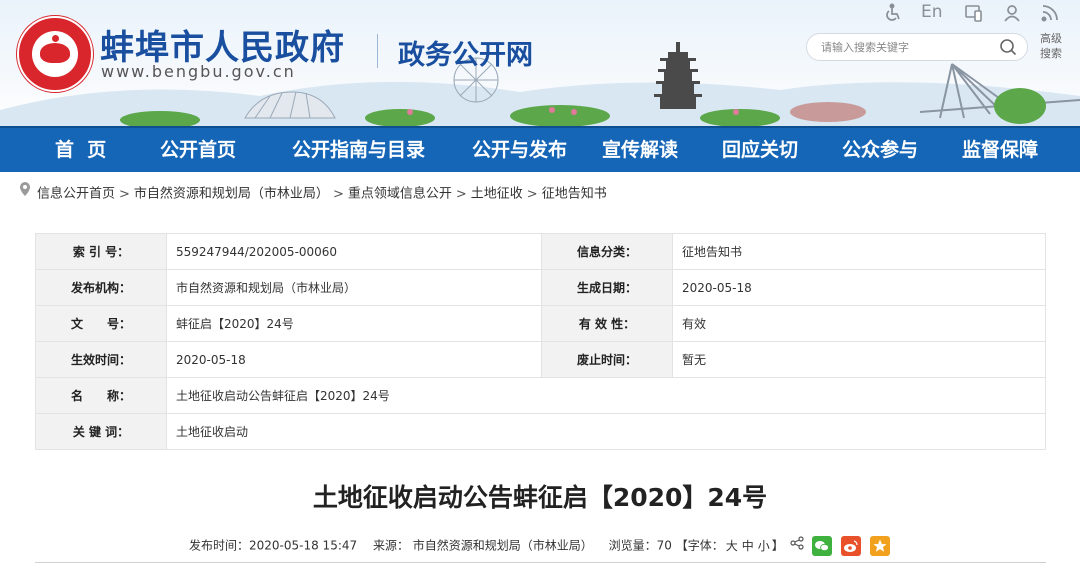 The image size is (1080, 566). I want to click on breadcrumb-notice: 征地告知书, so click(574, 194).